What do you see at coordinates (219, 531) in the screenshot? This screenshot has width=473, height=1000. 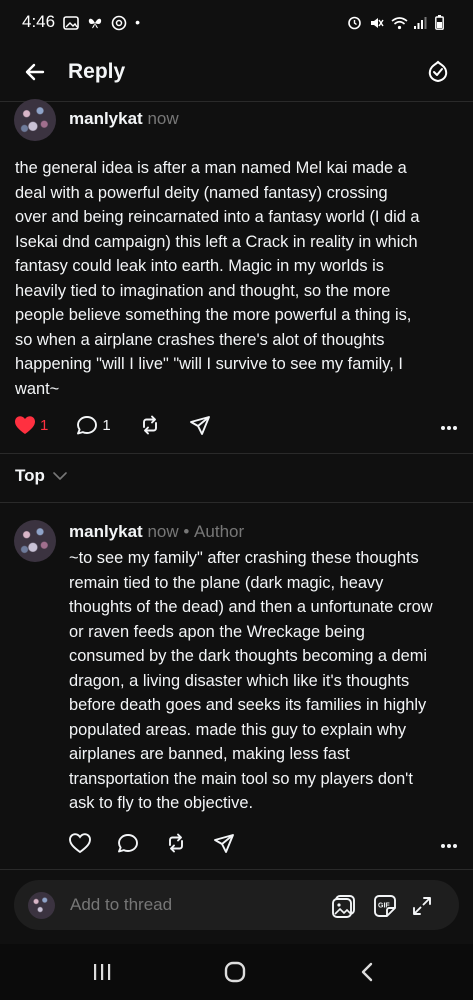 I see `author-tag: Author` at bounding box center [219, 531].